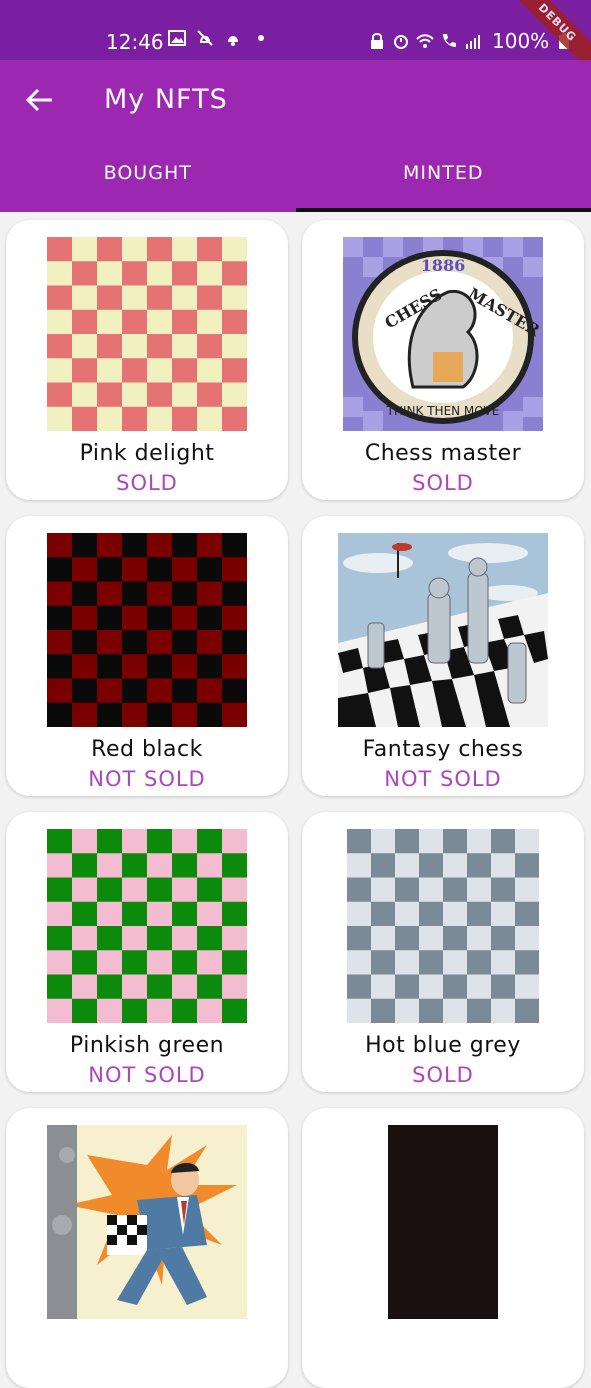 The width and height of the screenshot is (591, 1388). What do you see at coordinates (233, 38) in the screenshot?
I see `bell-icon` at bounding box center [233, 38].